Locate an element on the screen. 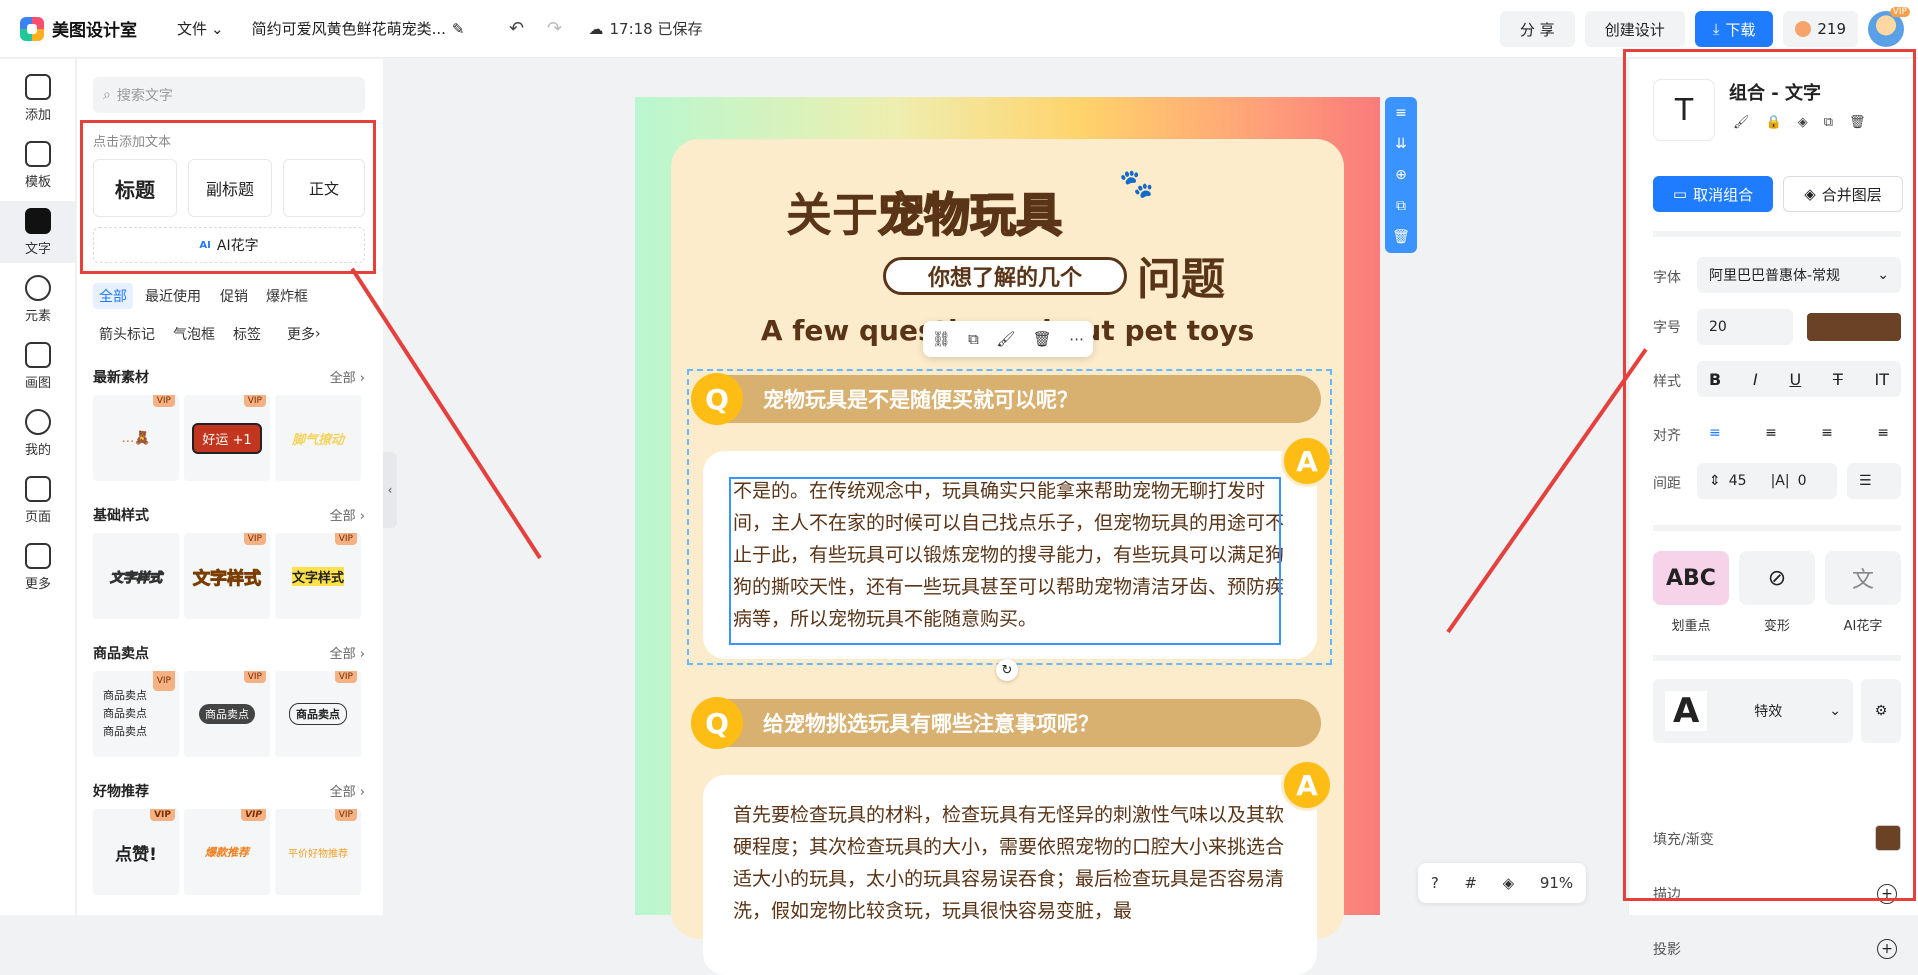 This screenshot has width=1918, height=975. chip-arrow: 箭头标记 is located at coordinates (127, 334).